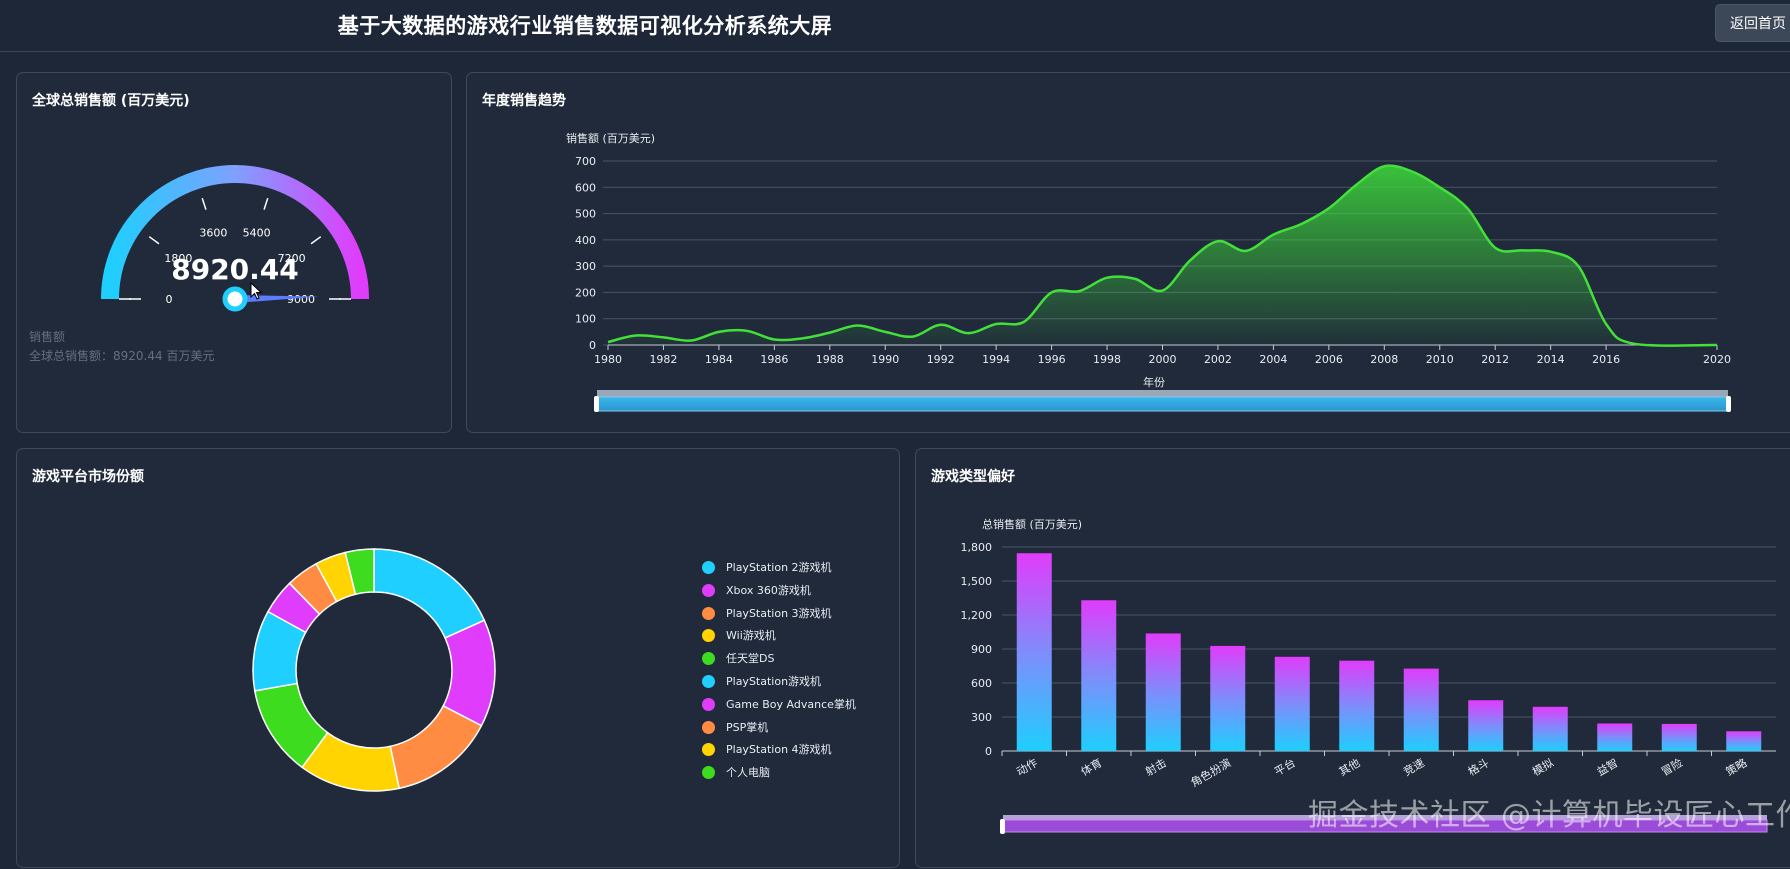  I want to click on genre-y-tick-label: 300, so click(981, 717).